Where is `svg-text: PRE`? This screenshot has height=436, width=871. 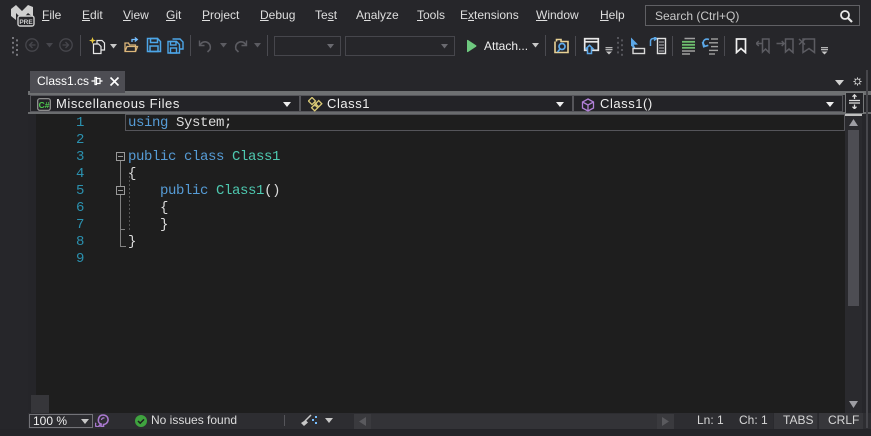 svg-text: PRE is located at coordinates (26, 22).